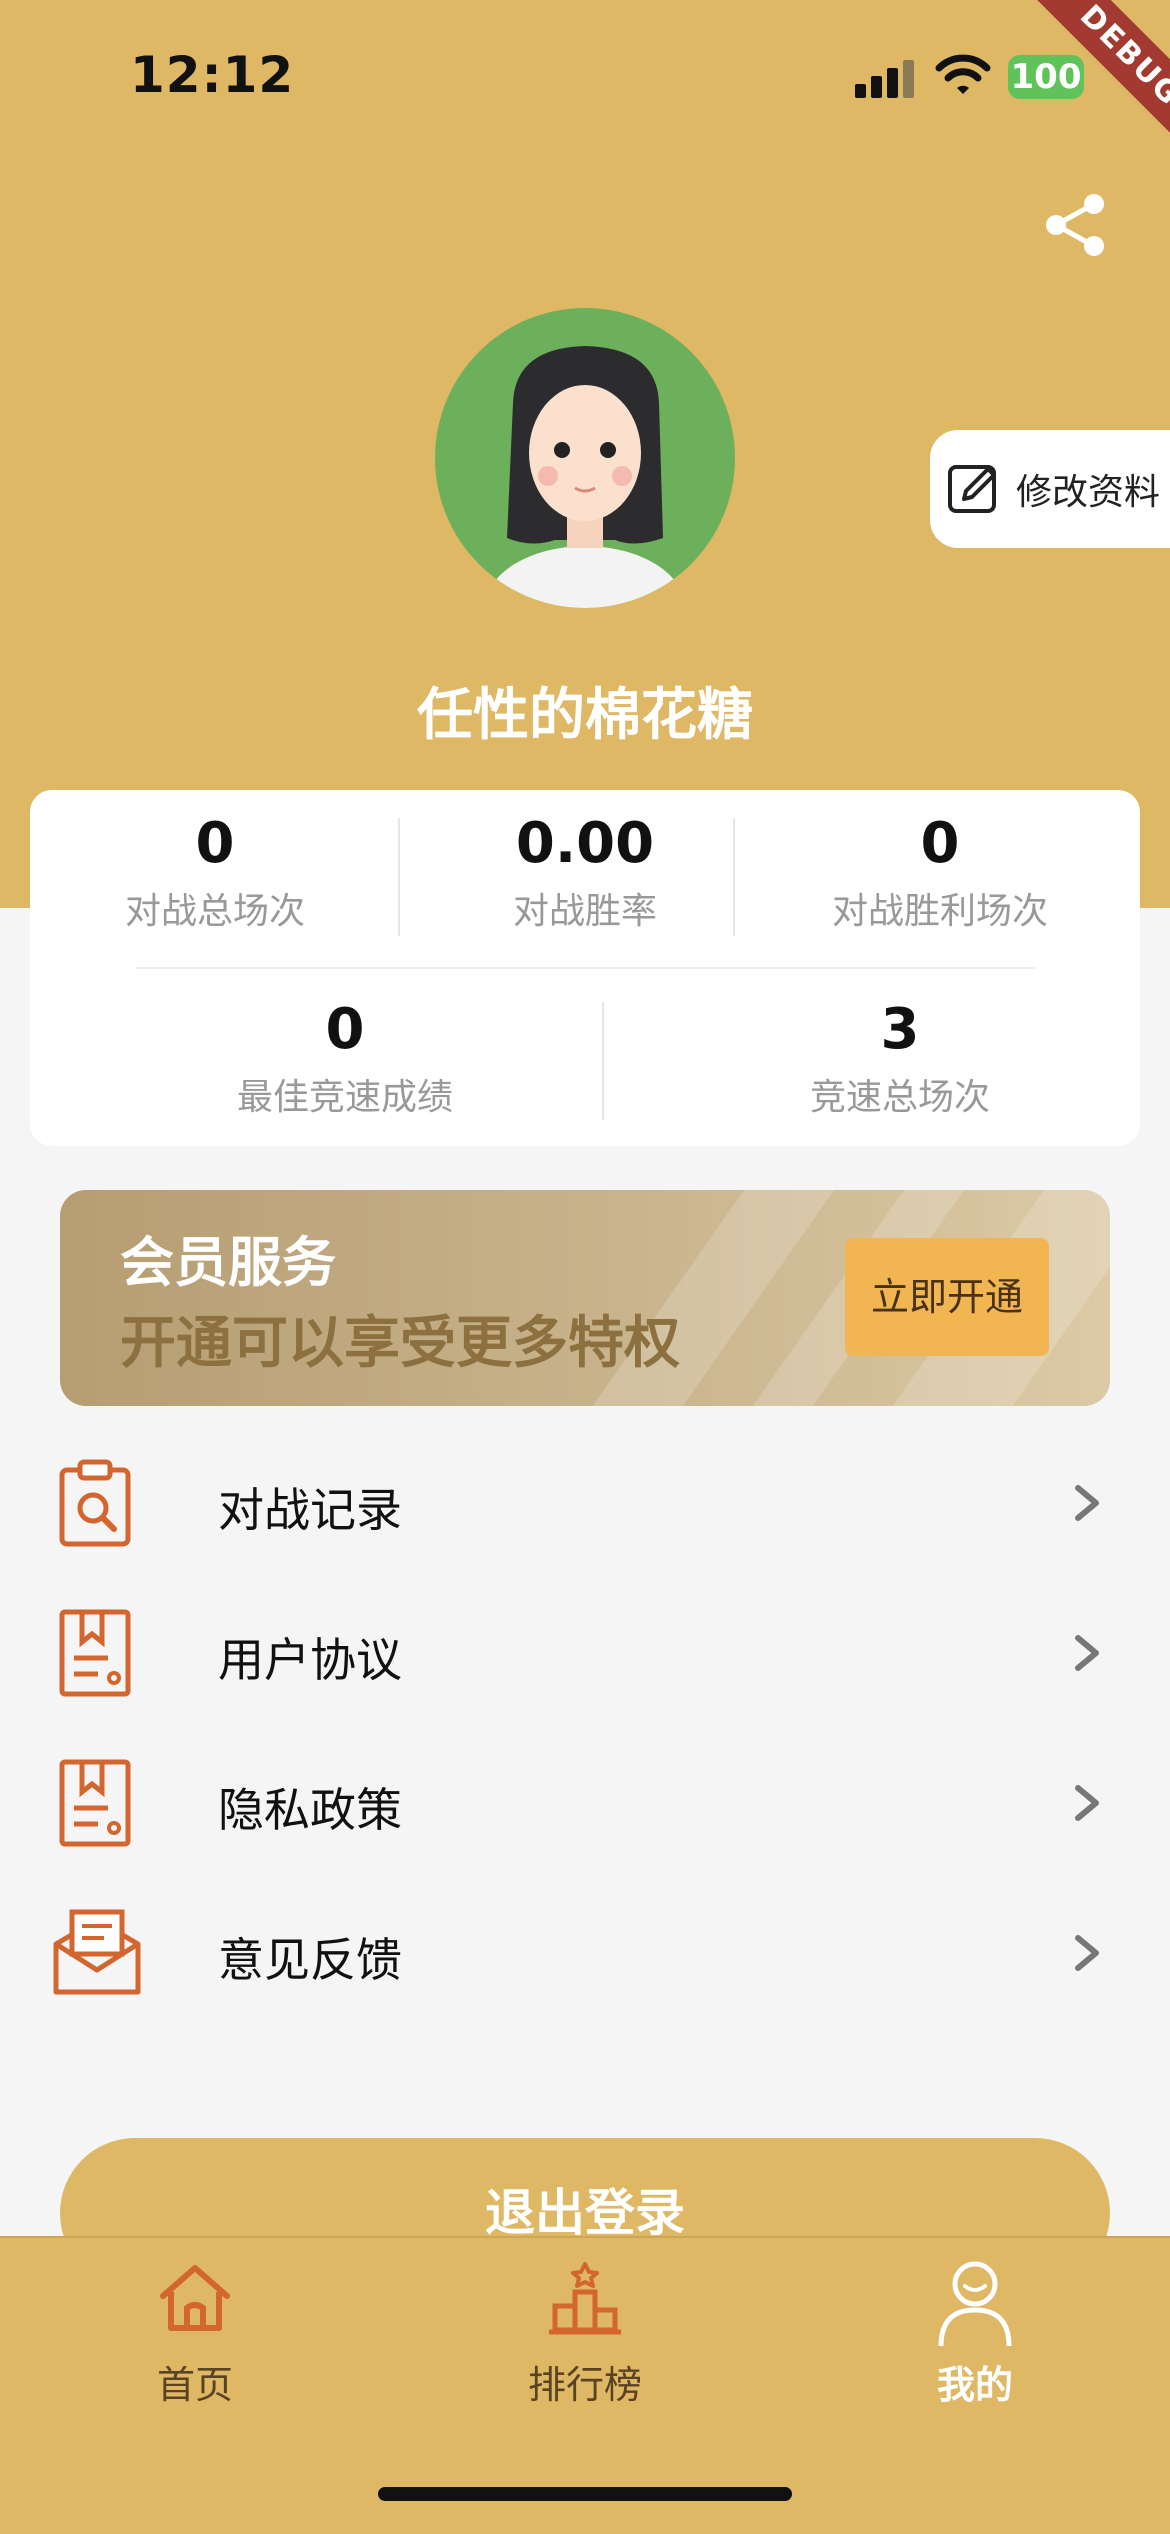 This screenshot has width=1170, height=2534. Describe the element at coordinates (900, 1029) in the screenshot. I see `stat-value: 3` at that location.